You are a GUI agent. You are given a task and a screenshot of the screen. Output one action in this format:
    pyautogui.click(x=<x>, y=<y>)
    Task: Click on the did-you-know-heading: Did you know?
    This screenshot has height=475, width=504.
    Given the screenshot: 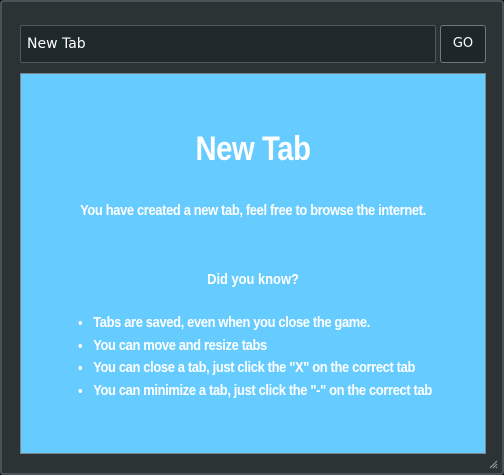 What is the action you would take?
    pyautogui.click(x=253, y=279)
    